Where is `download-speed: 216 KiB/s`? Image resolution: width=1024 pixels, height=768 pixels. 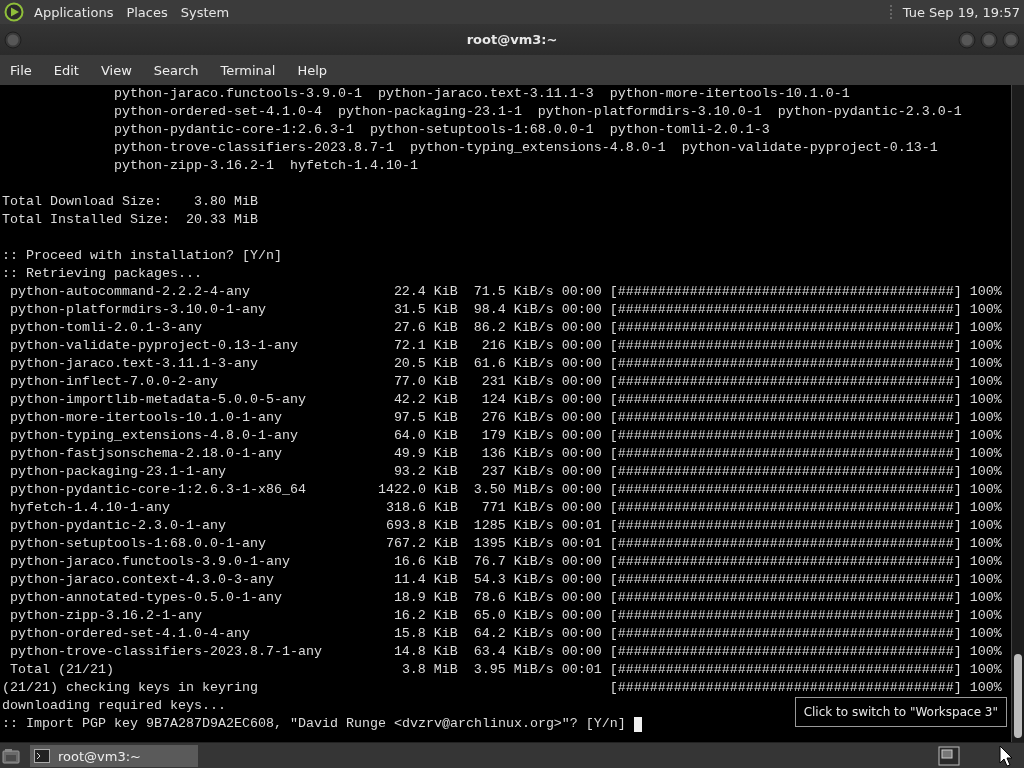
download-speed: 216 KiB/s is located at coordinates (517, 346).